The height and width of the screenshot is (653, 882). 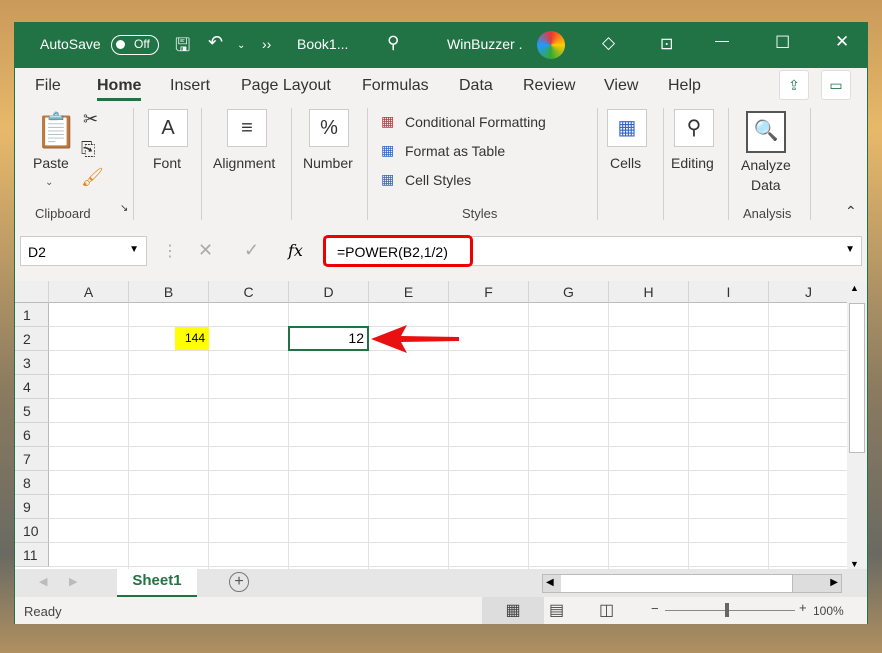 I want to click on tab-review: Review, so click(x=549, y=86).